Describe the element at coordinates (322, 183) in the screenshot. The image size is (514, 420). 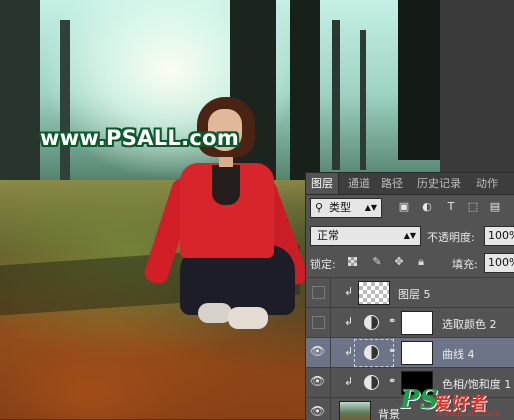
I see `tab-layers: 图层` at that location.